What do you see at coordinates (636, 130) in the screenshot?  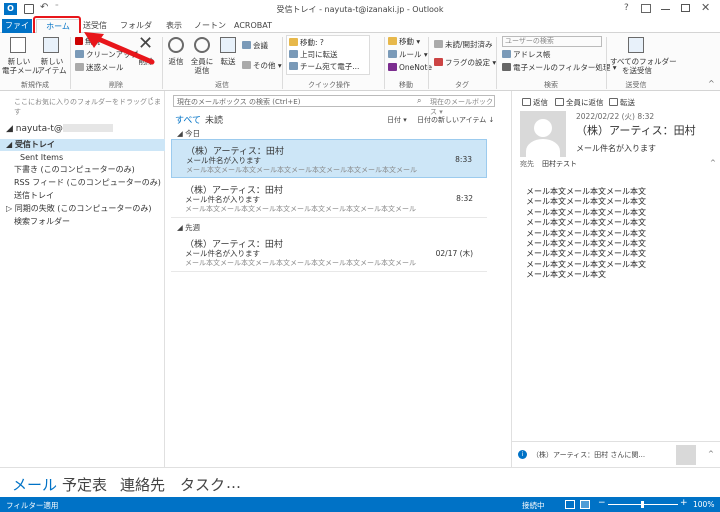 I see `mail-sender-name: （株）アーティス：田村` at bounding box center [636, 130].